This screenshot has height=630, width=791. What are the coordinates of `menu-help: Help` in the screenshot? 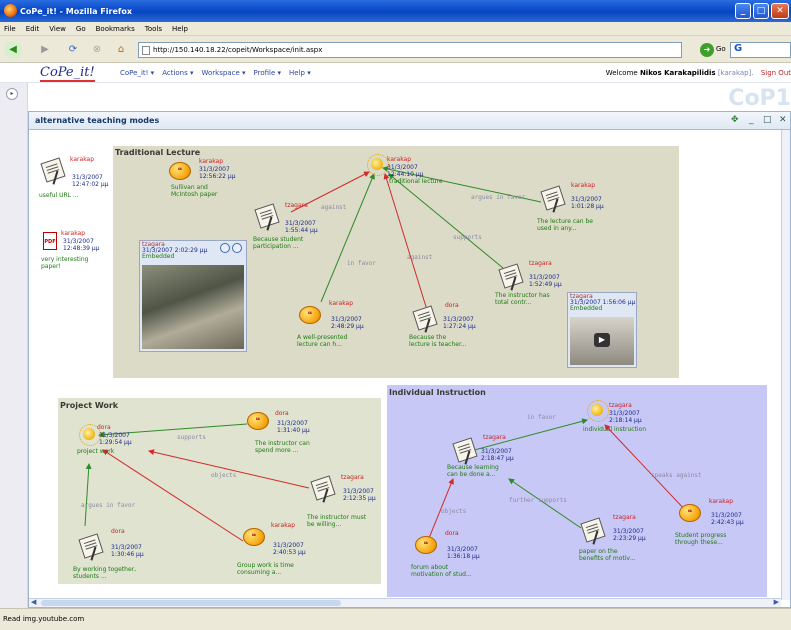 It's located at (180, 29).